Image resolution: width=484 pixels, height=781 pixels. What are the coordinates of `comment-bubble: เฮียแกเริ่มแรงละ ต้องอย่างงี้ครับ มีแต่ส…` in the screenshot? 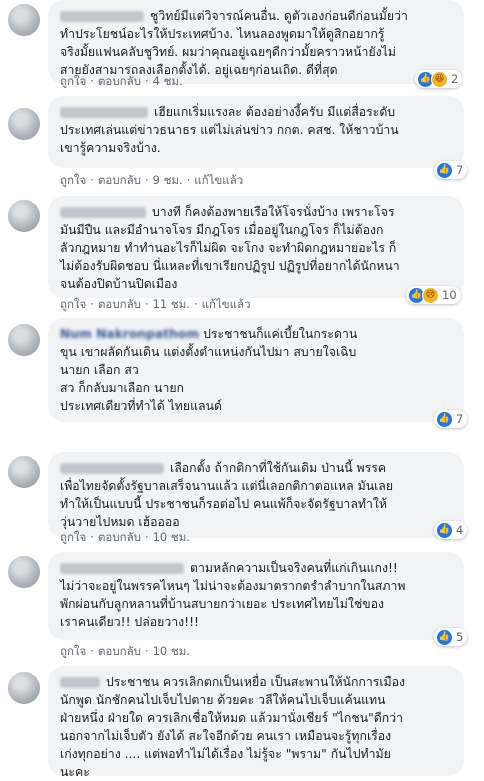 It's located at (256, 132).